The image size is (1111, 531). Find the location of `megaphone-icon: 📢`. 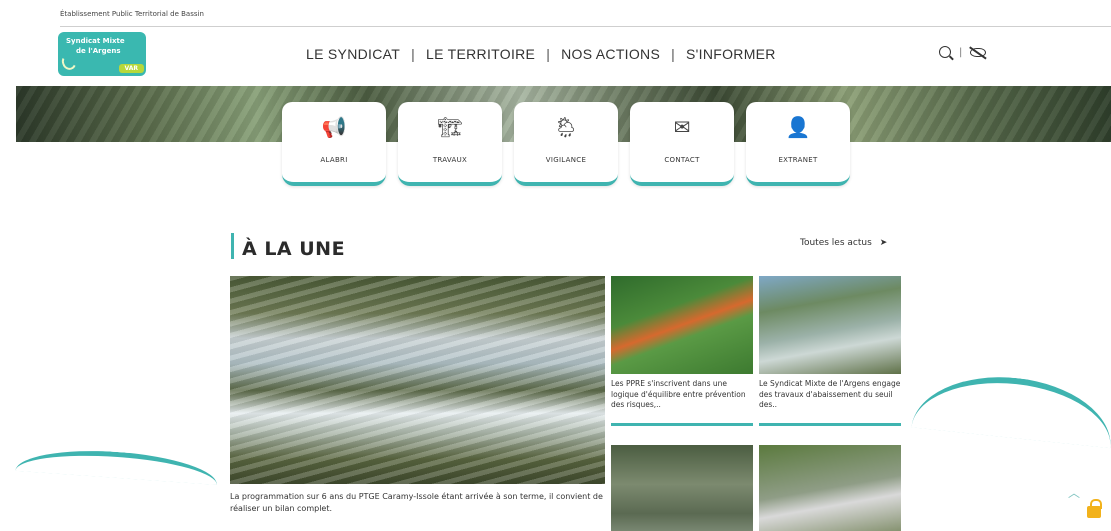

megaphone-icon: 📢 is located at coordinates (334, 127).